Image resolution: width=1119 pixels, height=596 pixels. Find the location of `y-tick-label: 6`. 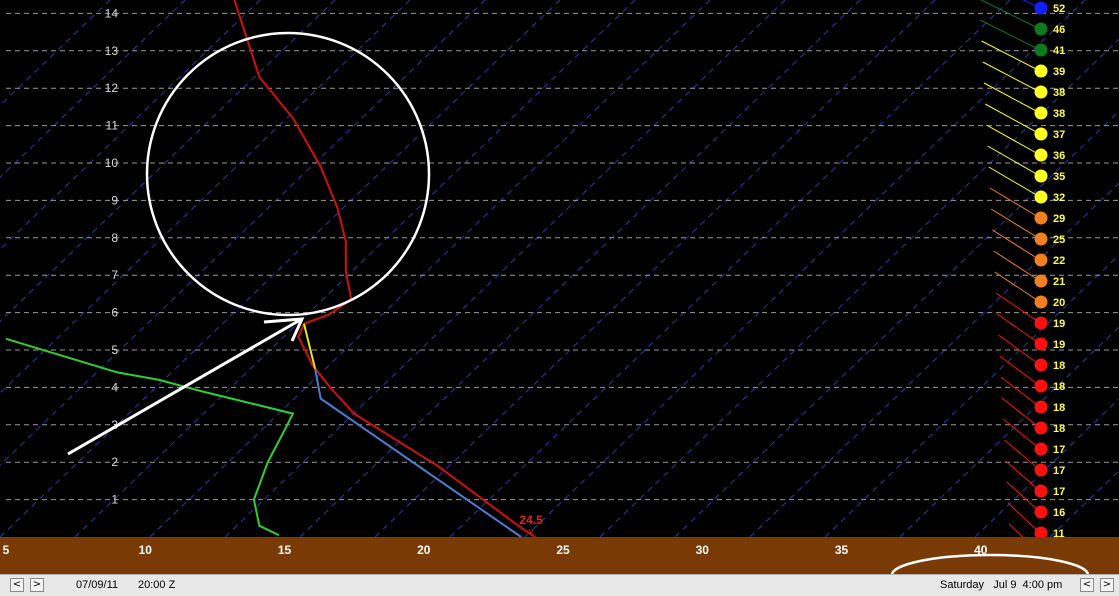

y-tick-label: 6 is located at coordinates (114, 313).